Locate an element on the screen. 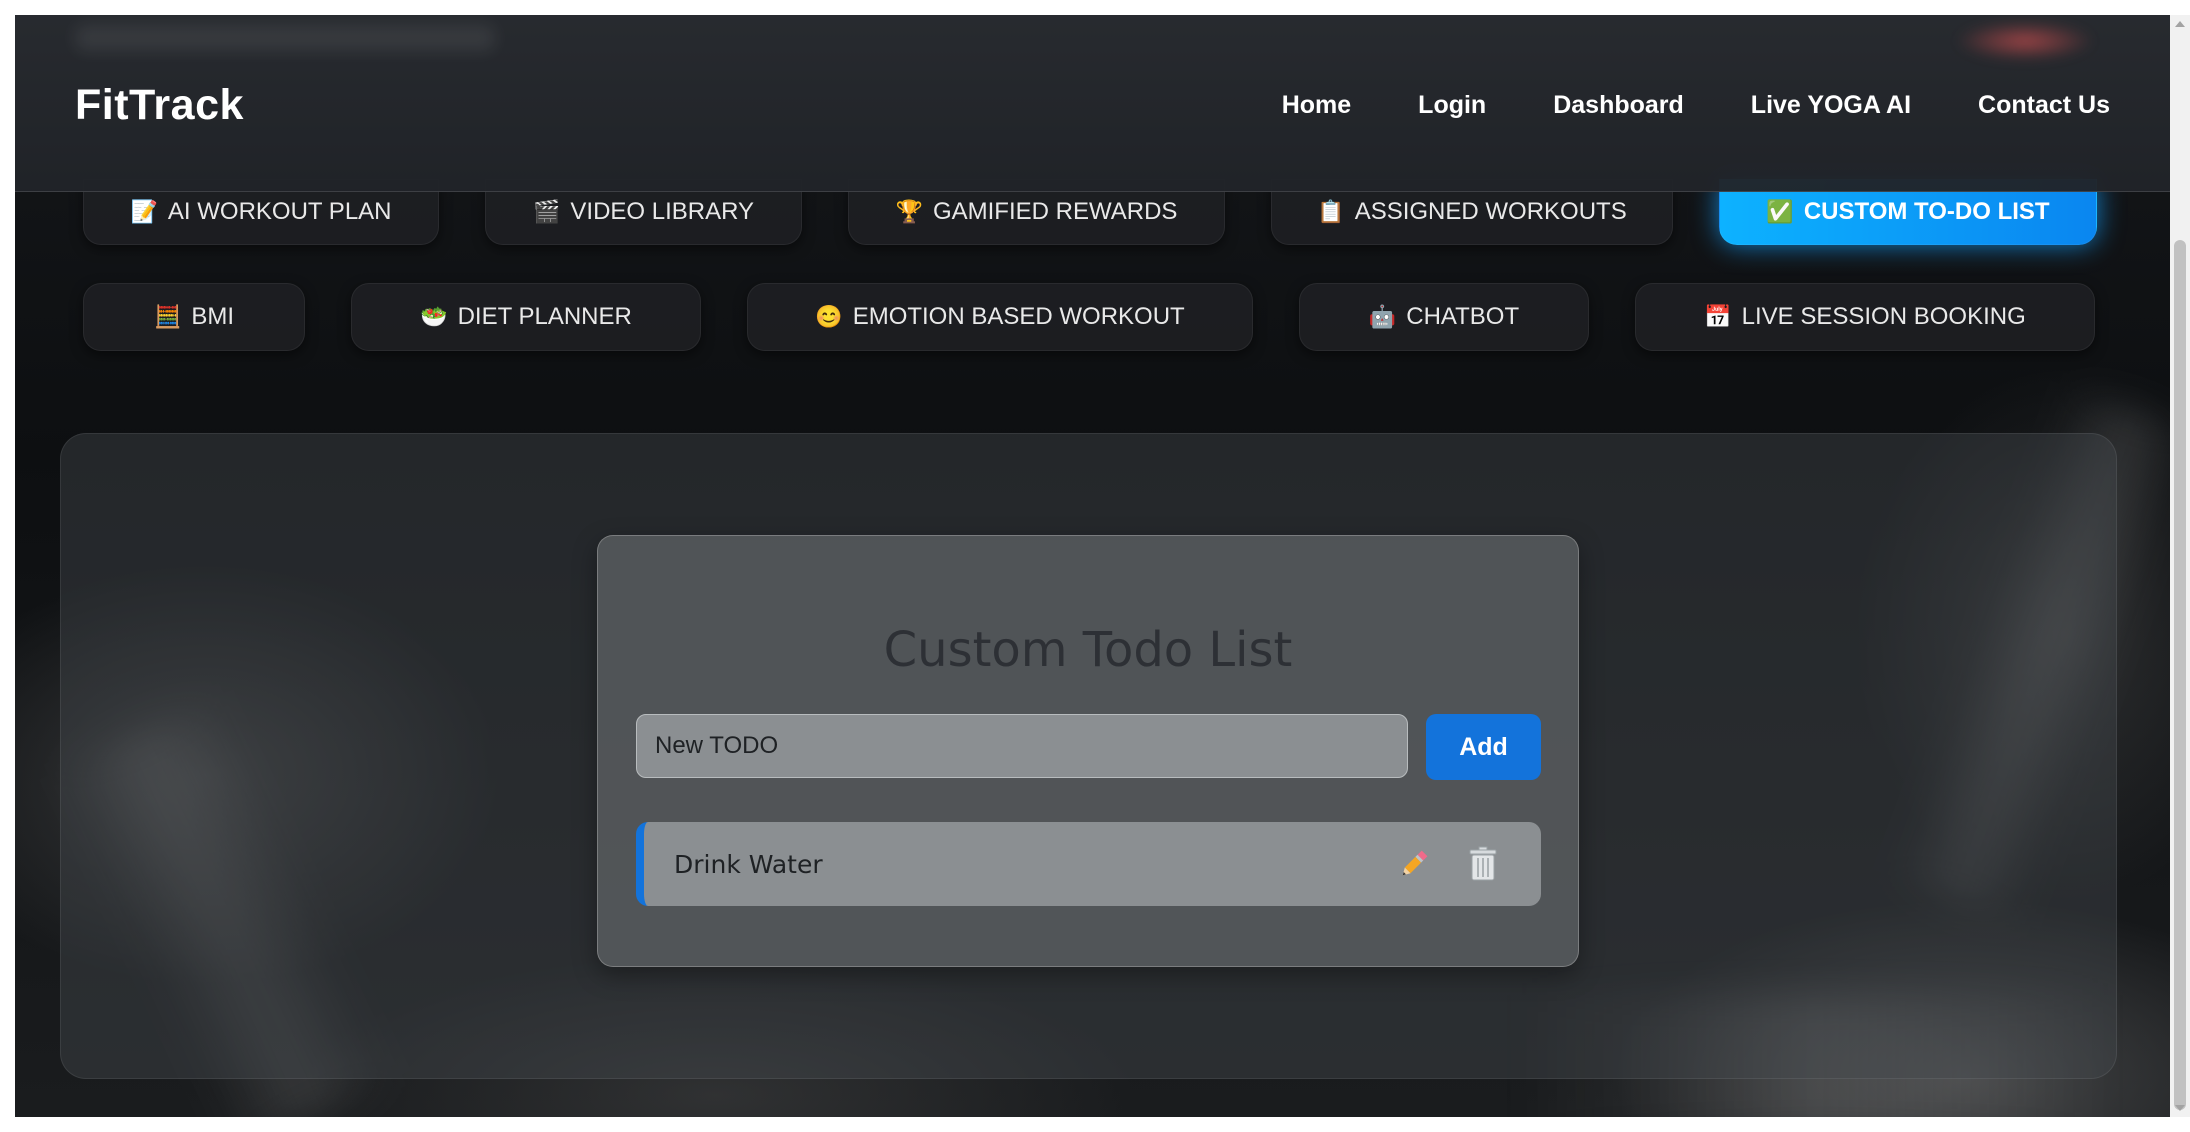 Image resolution: width=2190 pixels, height=1132 pixels. feature-label: EMOTION BASED WORKOUT is located at coordinates (1018, 316).